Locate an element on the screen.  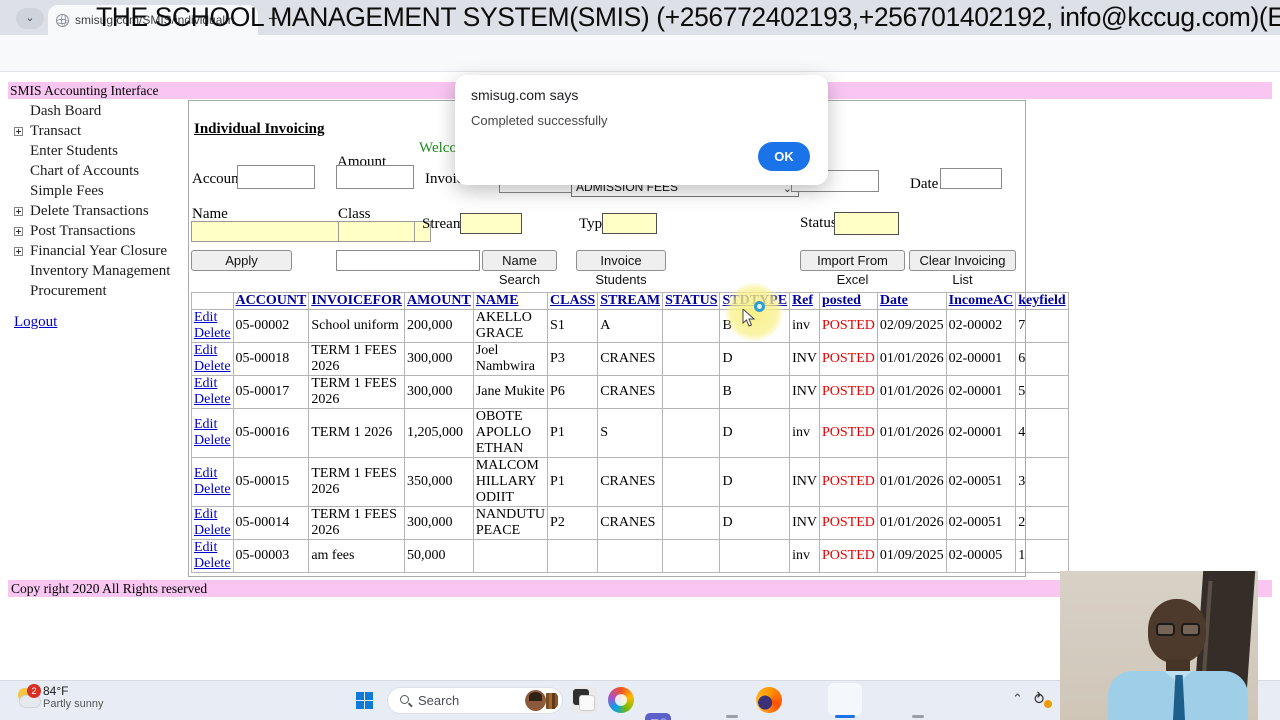
weather-temp: 84°F is located at coordinates (56, 691).